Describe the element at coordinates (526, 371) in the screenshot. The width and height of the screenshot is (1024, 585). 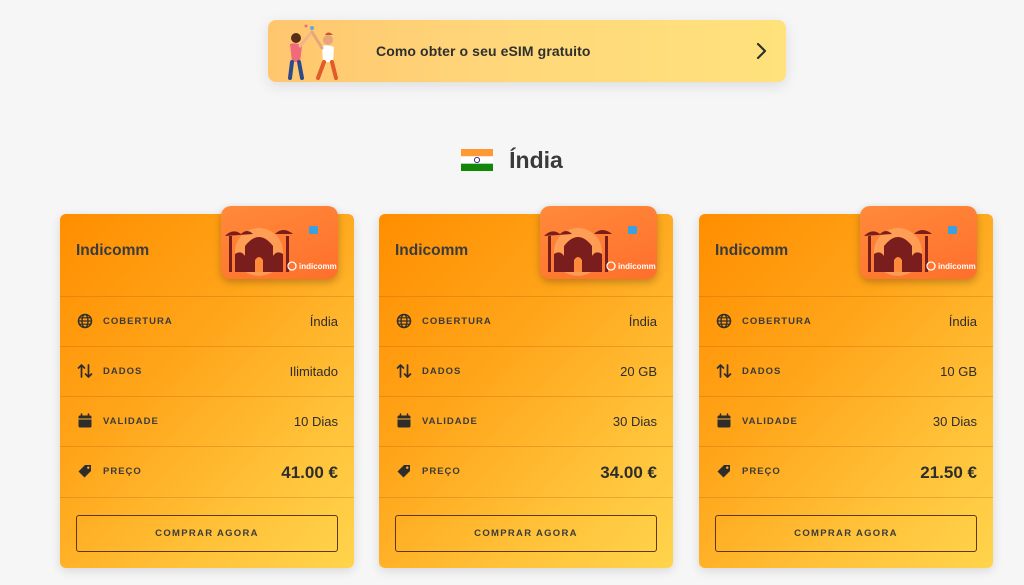
I see `data-row: DADOS 20 GB` at that location.